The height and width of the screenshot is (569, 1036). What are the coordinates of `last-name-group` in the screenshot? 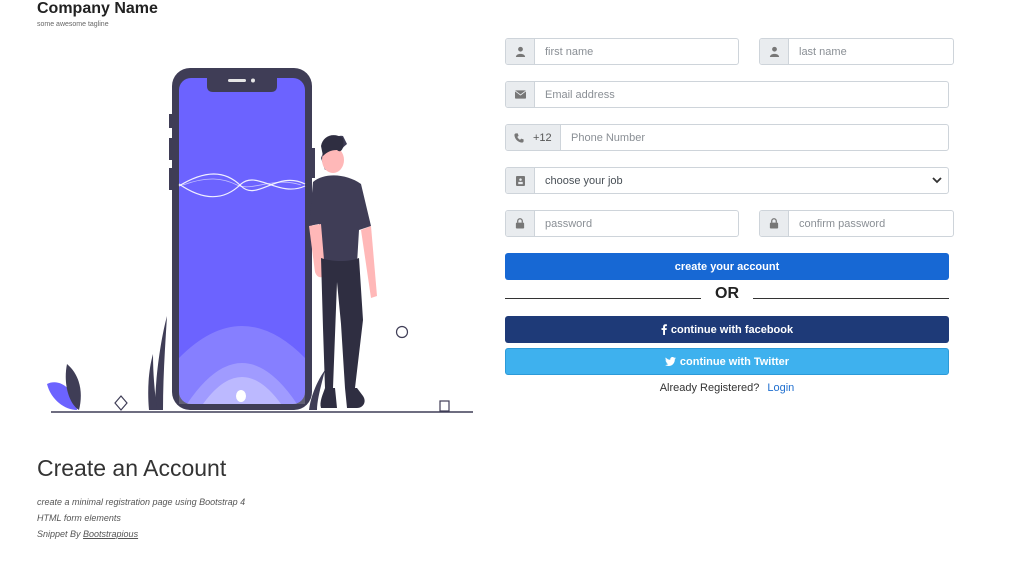 It's located at (856, 51).